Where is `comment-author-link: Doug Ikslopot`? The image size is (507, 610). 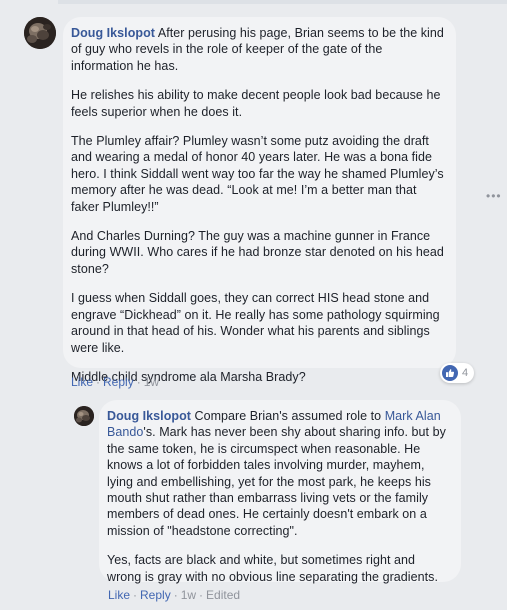
comment-author-link: Doug Ikslopot is located at coordinates (113, 33).